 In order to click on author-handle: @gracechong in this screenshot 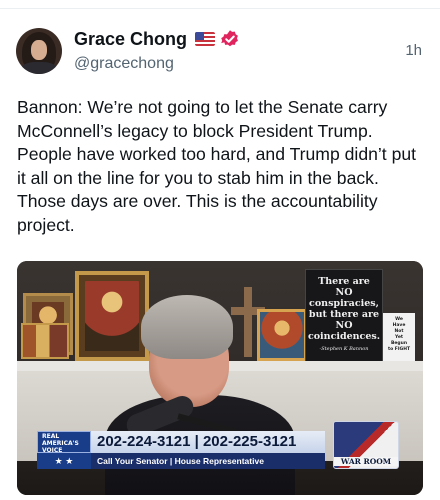, I will do `click(124, 64)`.